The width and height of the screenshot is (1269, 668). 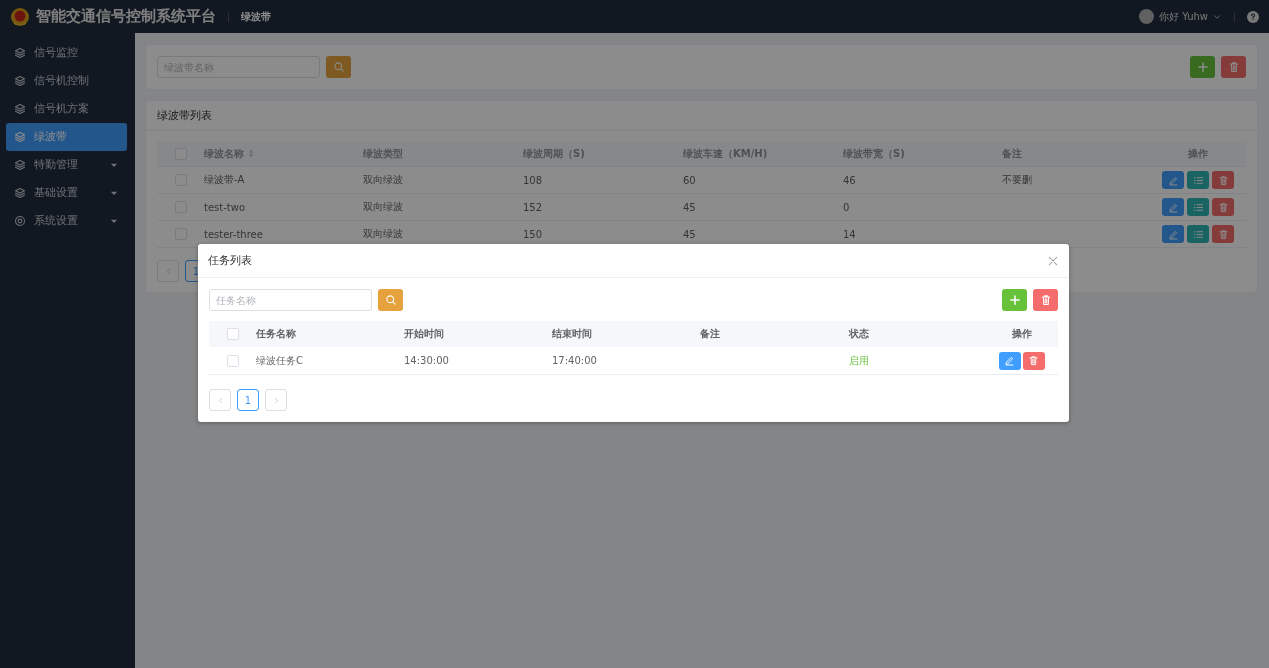 What do you see at coordinates (572, 333) in the screenshot?
I see `column-header: 结束时间` at bounding box center [572, 333].